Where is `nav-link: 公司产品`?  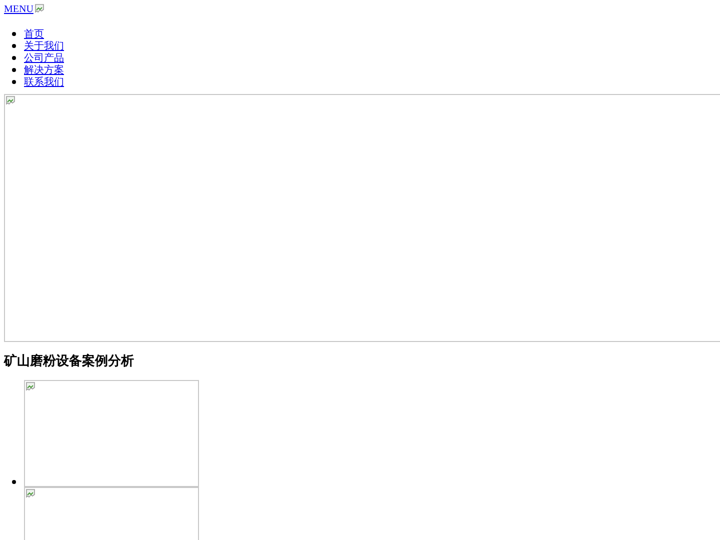 nav-link: 公司产品 is located at coordinates (44, 58).